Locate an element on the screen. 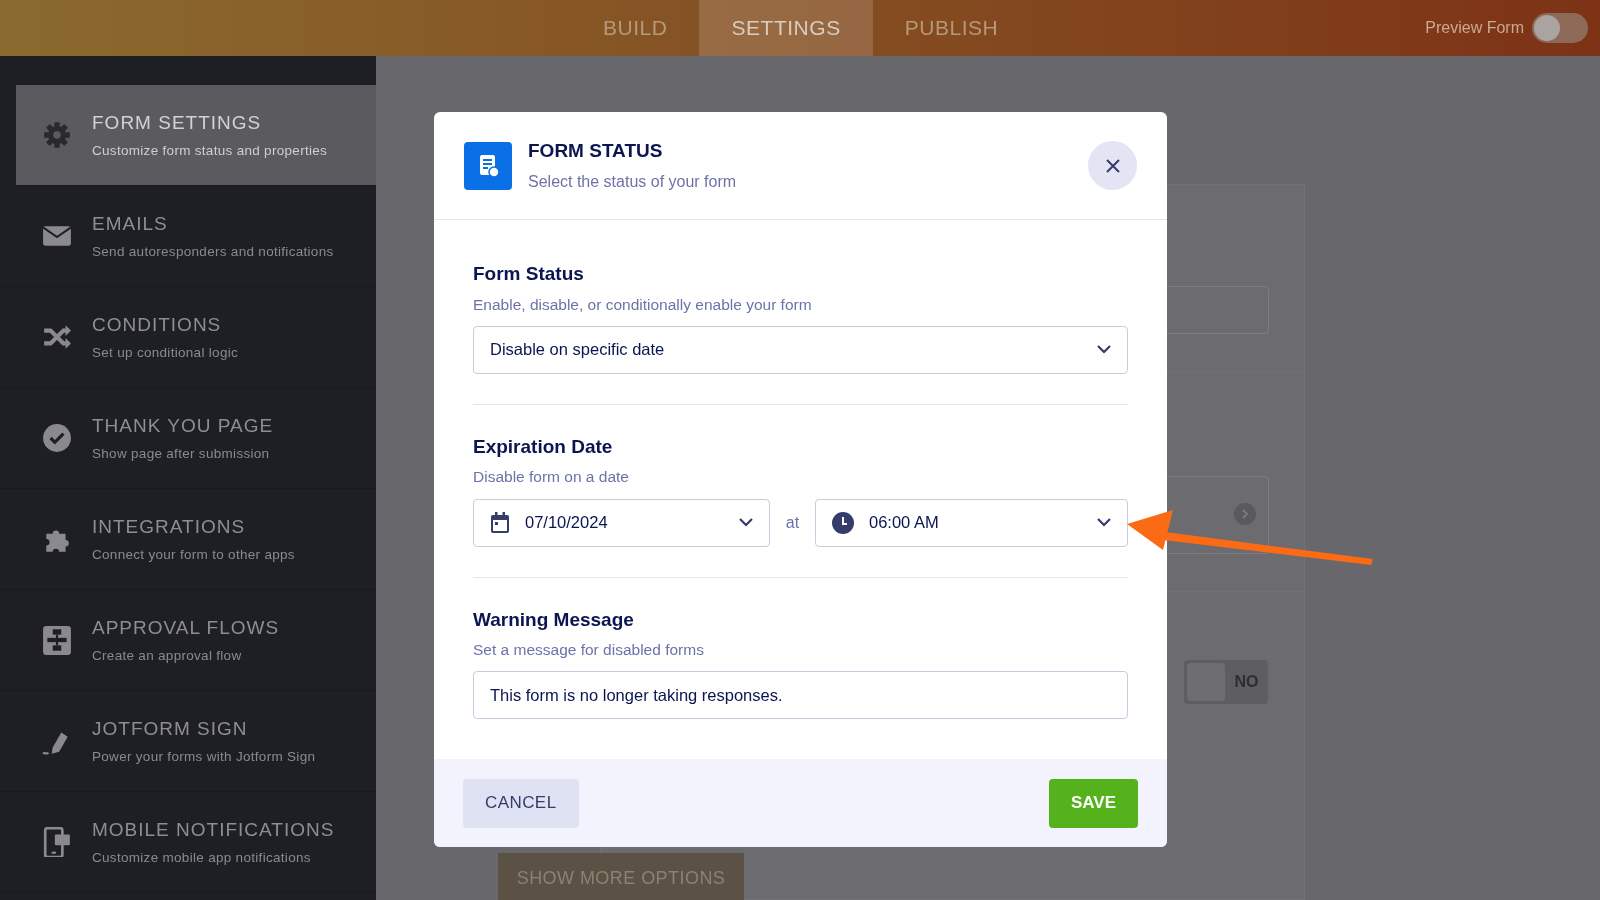  sidebar-item-subtitle: Customize form status and properties is located at coordinates (210, 150).